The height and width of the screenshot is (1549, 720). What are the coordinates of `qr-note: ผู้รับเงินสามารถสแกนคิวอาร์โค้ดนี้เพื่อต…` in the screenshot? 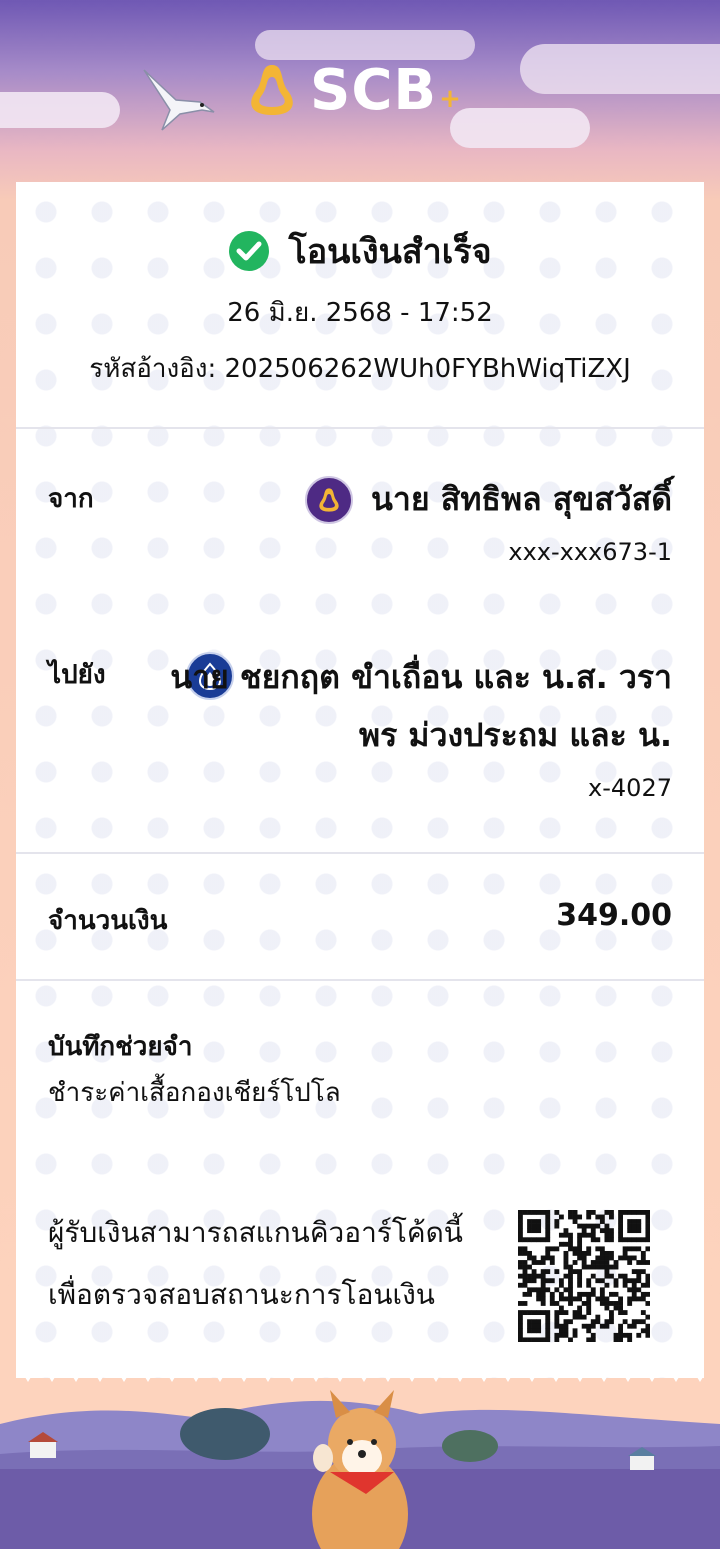 It's located at (255, 1263).